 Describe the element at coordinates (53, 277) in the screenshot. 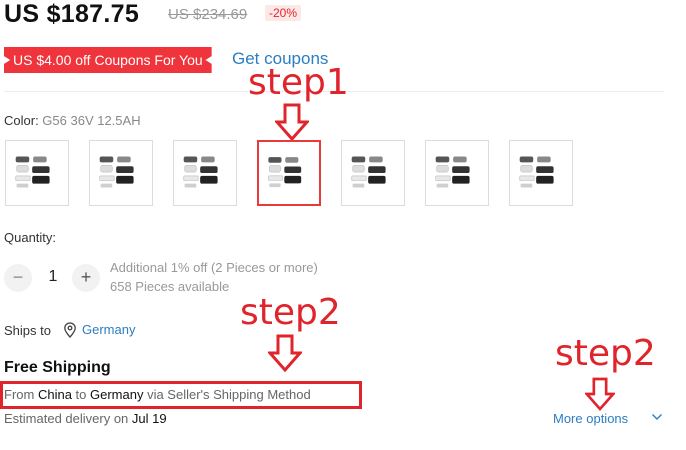

I see `quantity-value: 1` at that location.